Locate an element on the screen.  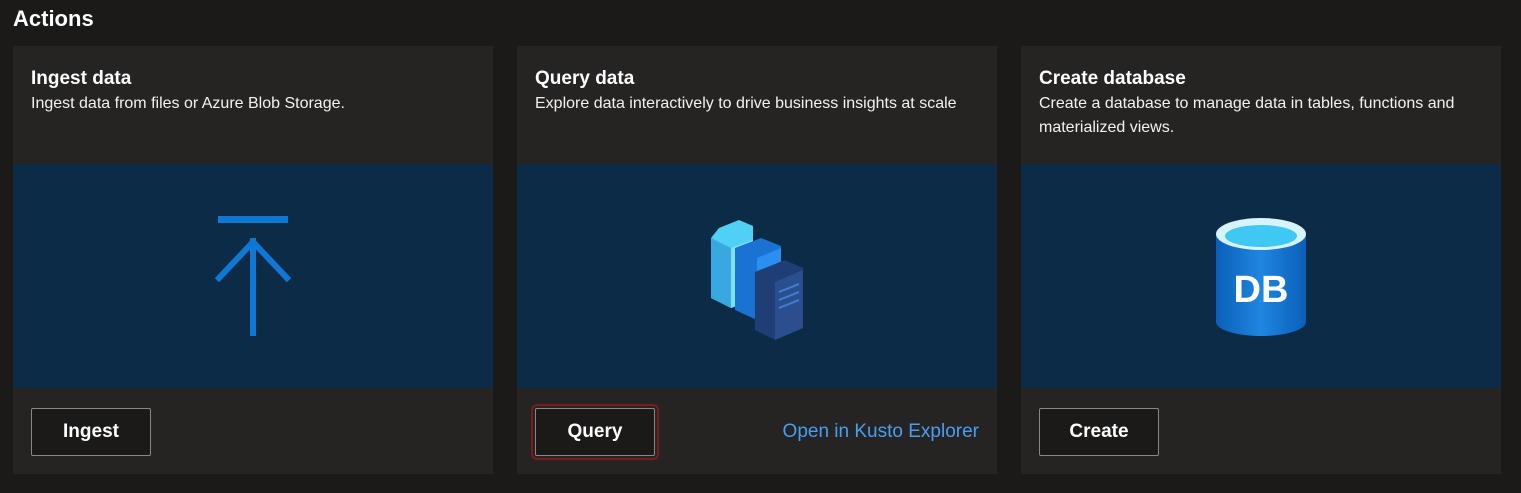
card-illustration: DB is located at coordinates (1261, 276).